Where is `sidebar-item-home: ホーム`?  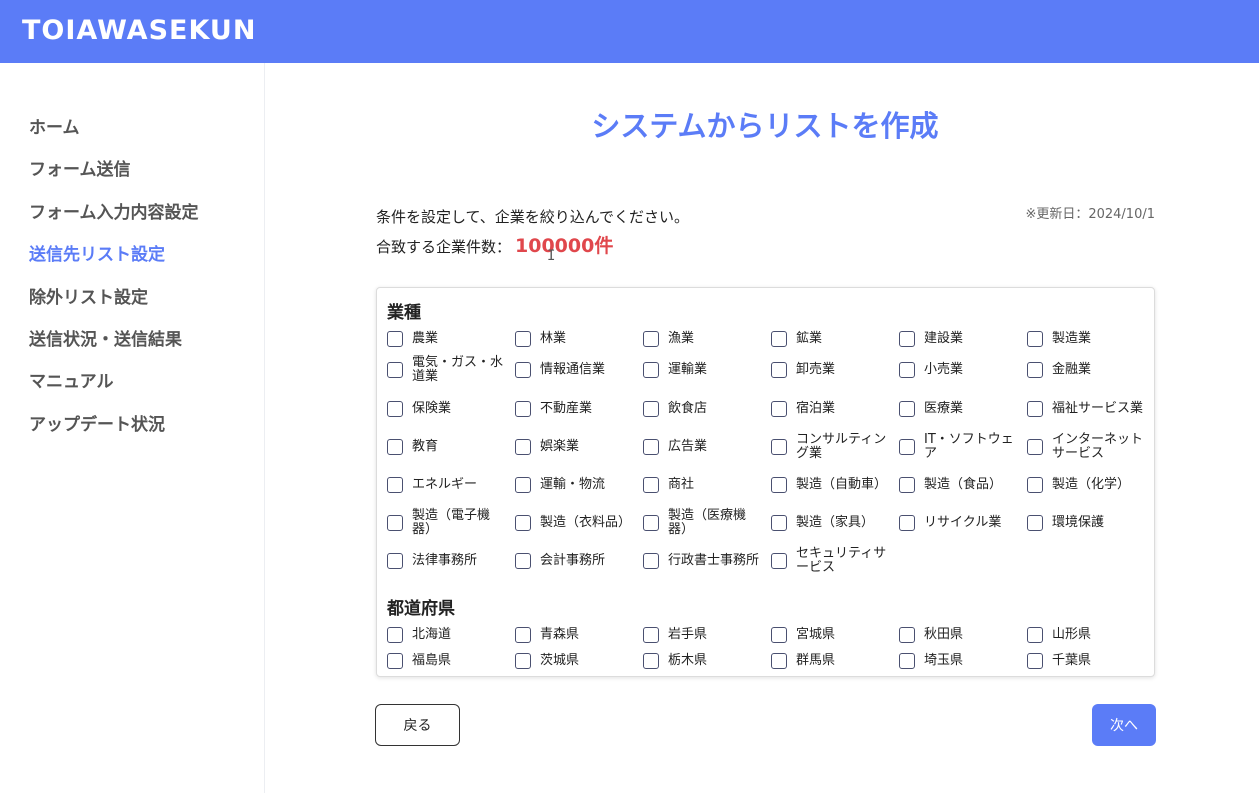
sidebar-item-home: ホーム is located at coordinates (54, 128).